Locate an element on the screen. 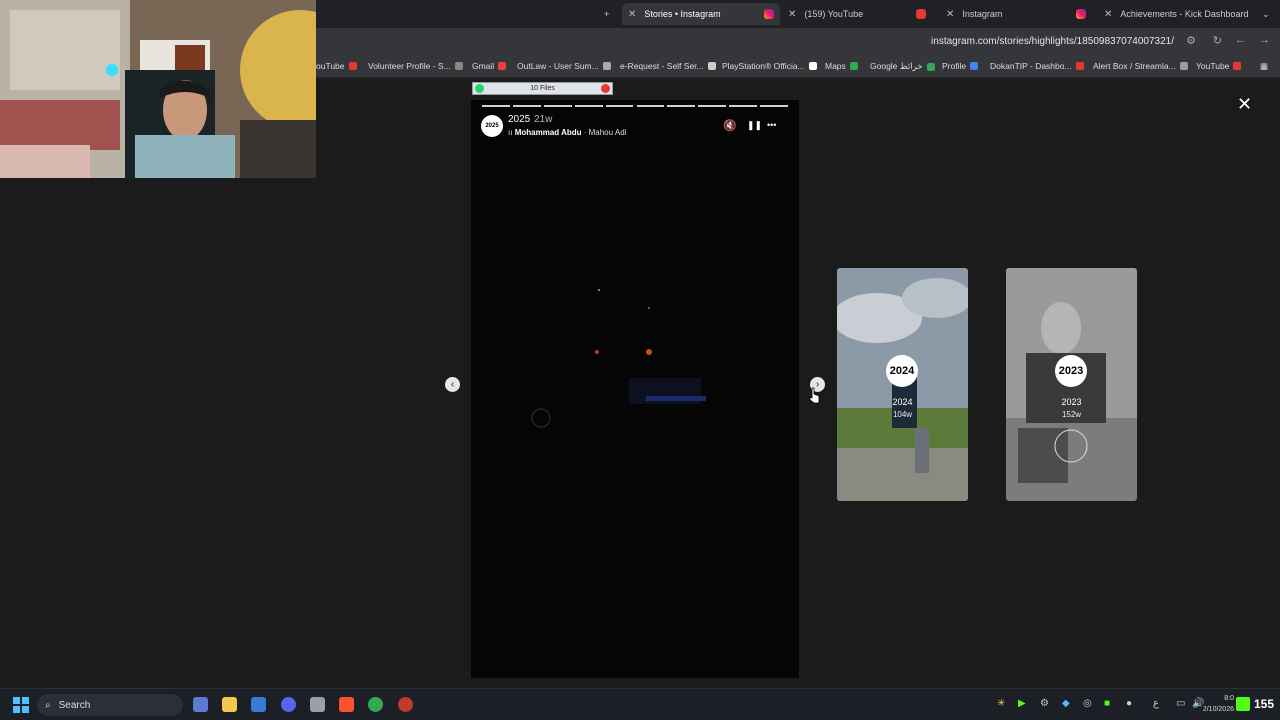  tab-kick-dashboard: ✕ Achievements - Kick Dashboard is located at coordinates (1174, 14).